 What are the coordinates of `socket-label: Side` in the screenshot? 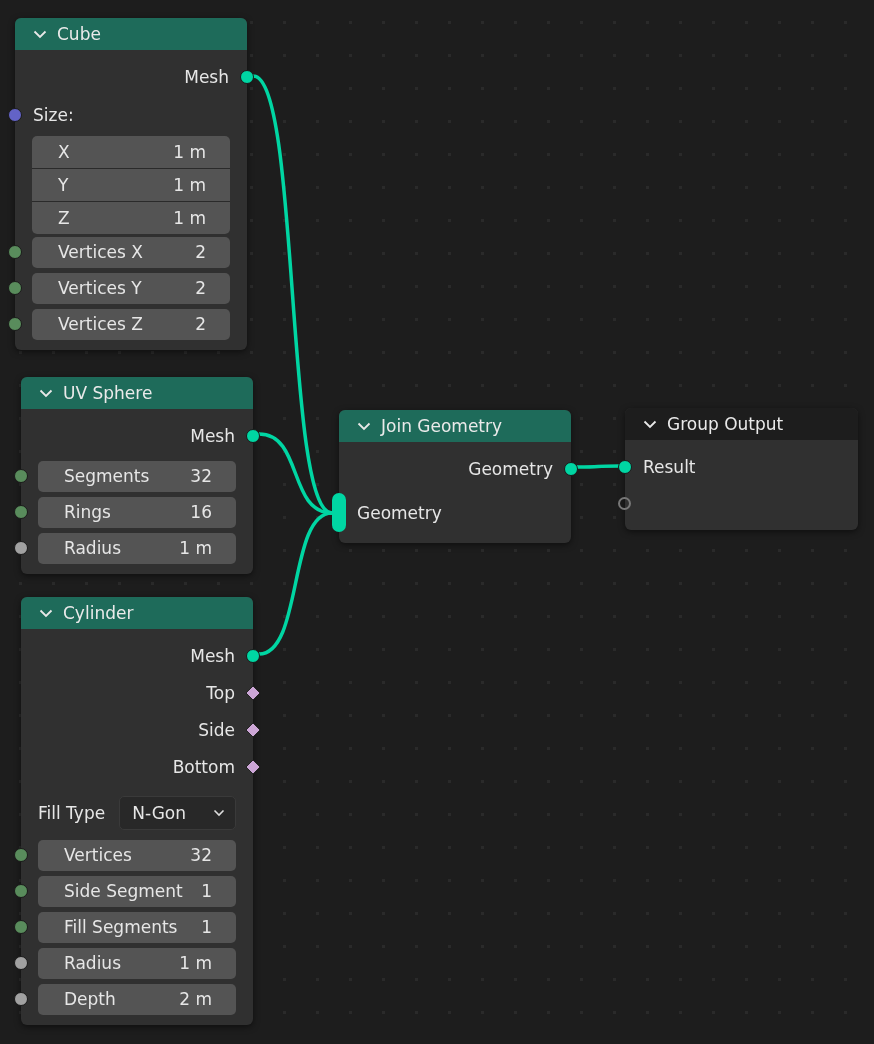 It's located at (216, 729).